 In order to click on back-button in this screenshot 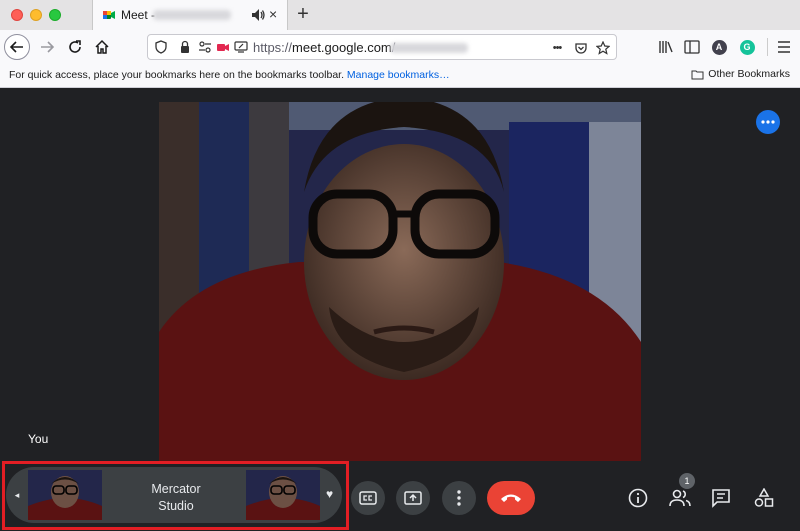, I will do `click(17, 47)`.